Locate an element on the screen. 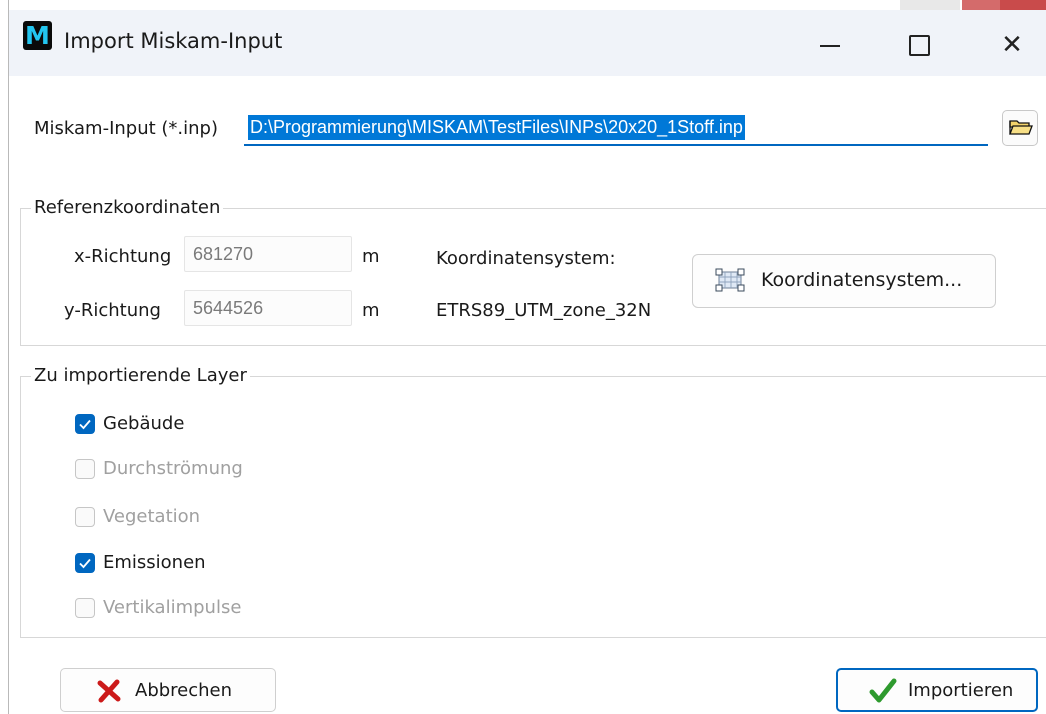 The width and height of the screenshot is (1046, 714). layers-group-title: Zu importierende Layer is located at coordinates (140, 375).